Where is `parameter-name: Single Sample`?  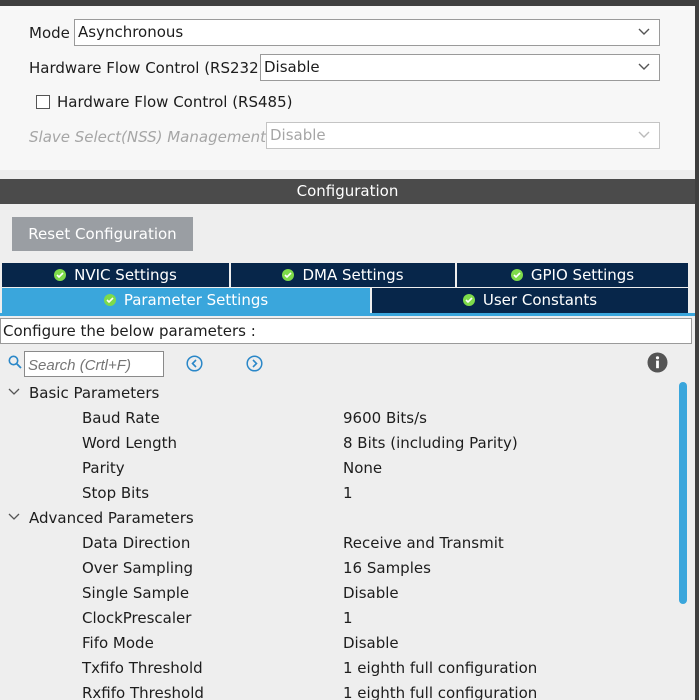
parameter-name: Single Sample is located at coordinates (136, 593).